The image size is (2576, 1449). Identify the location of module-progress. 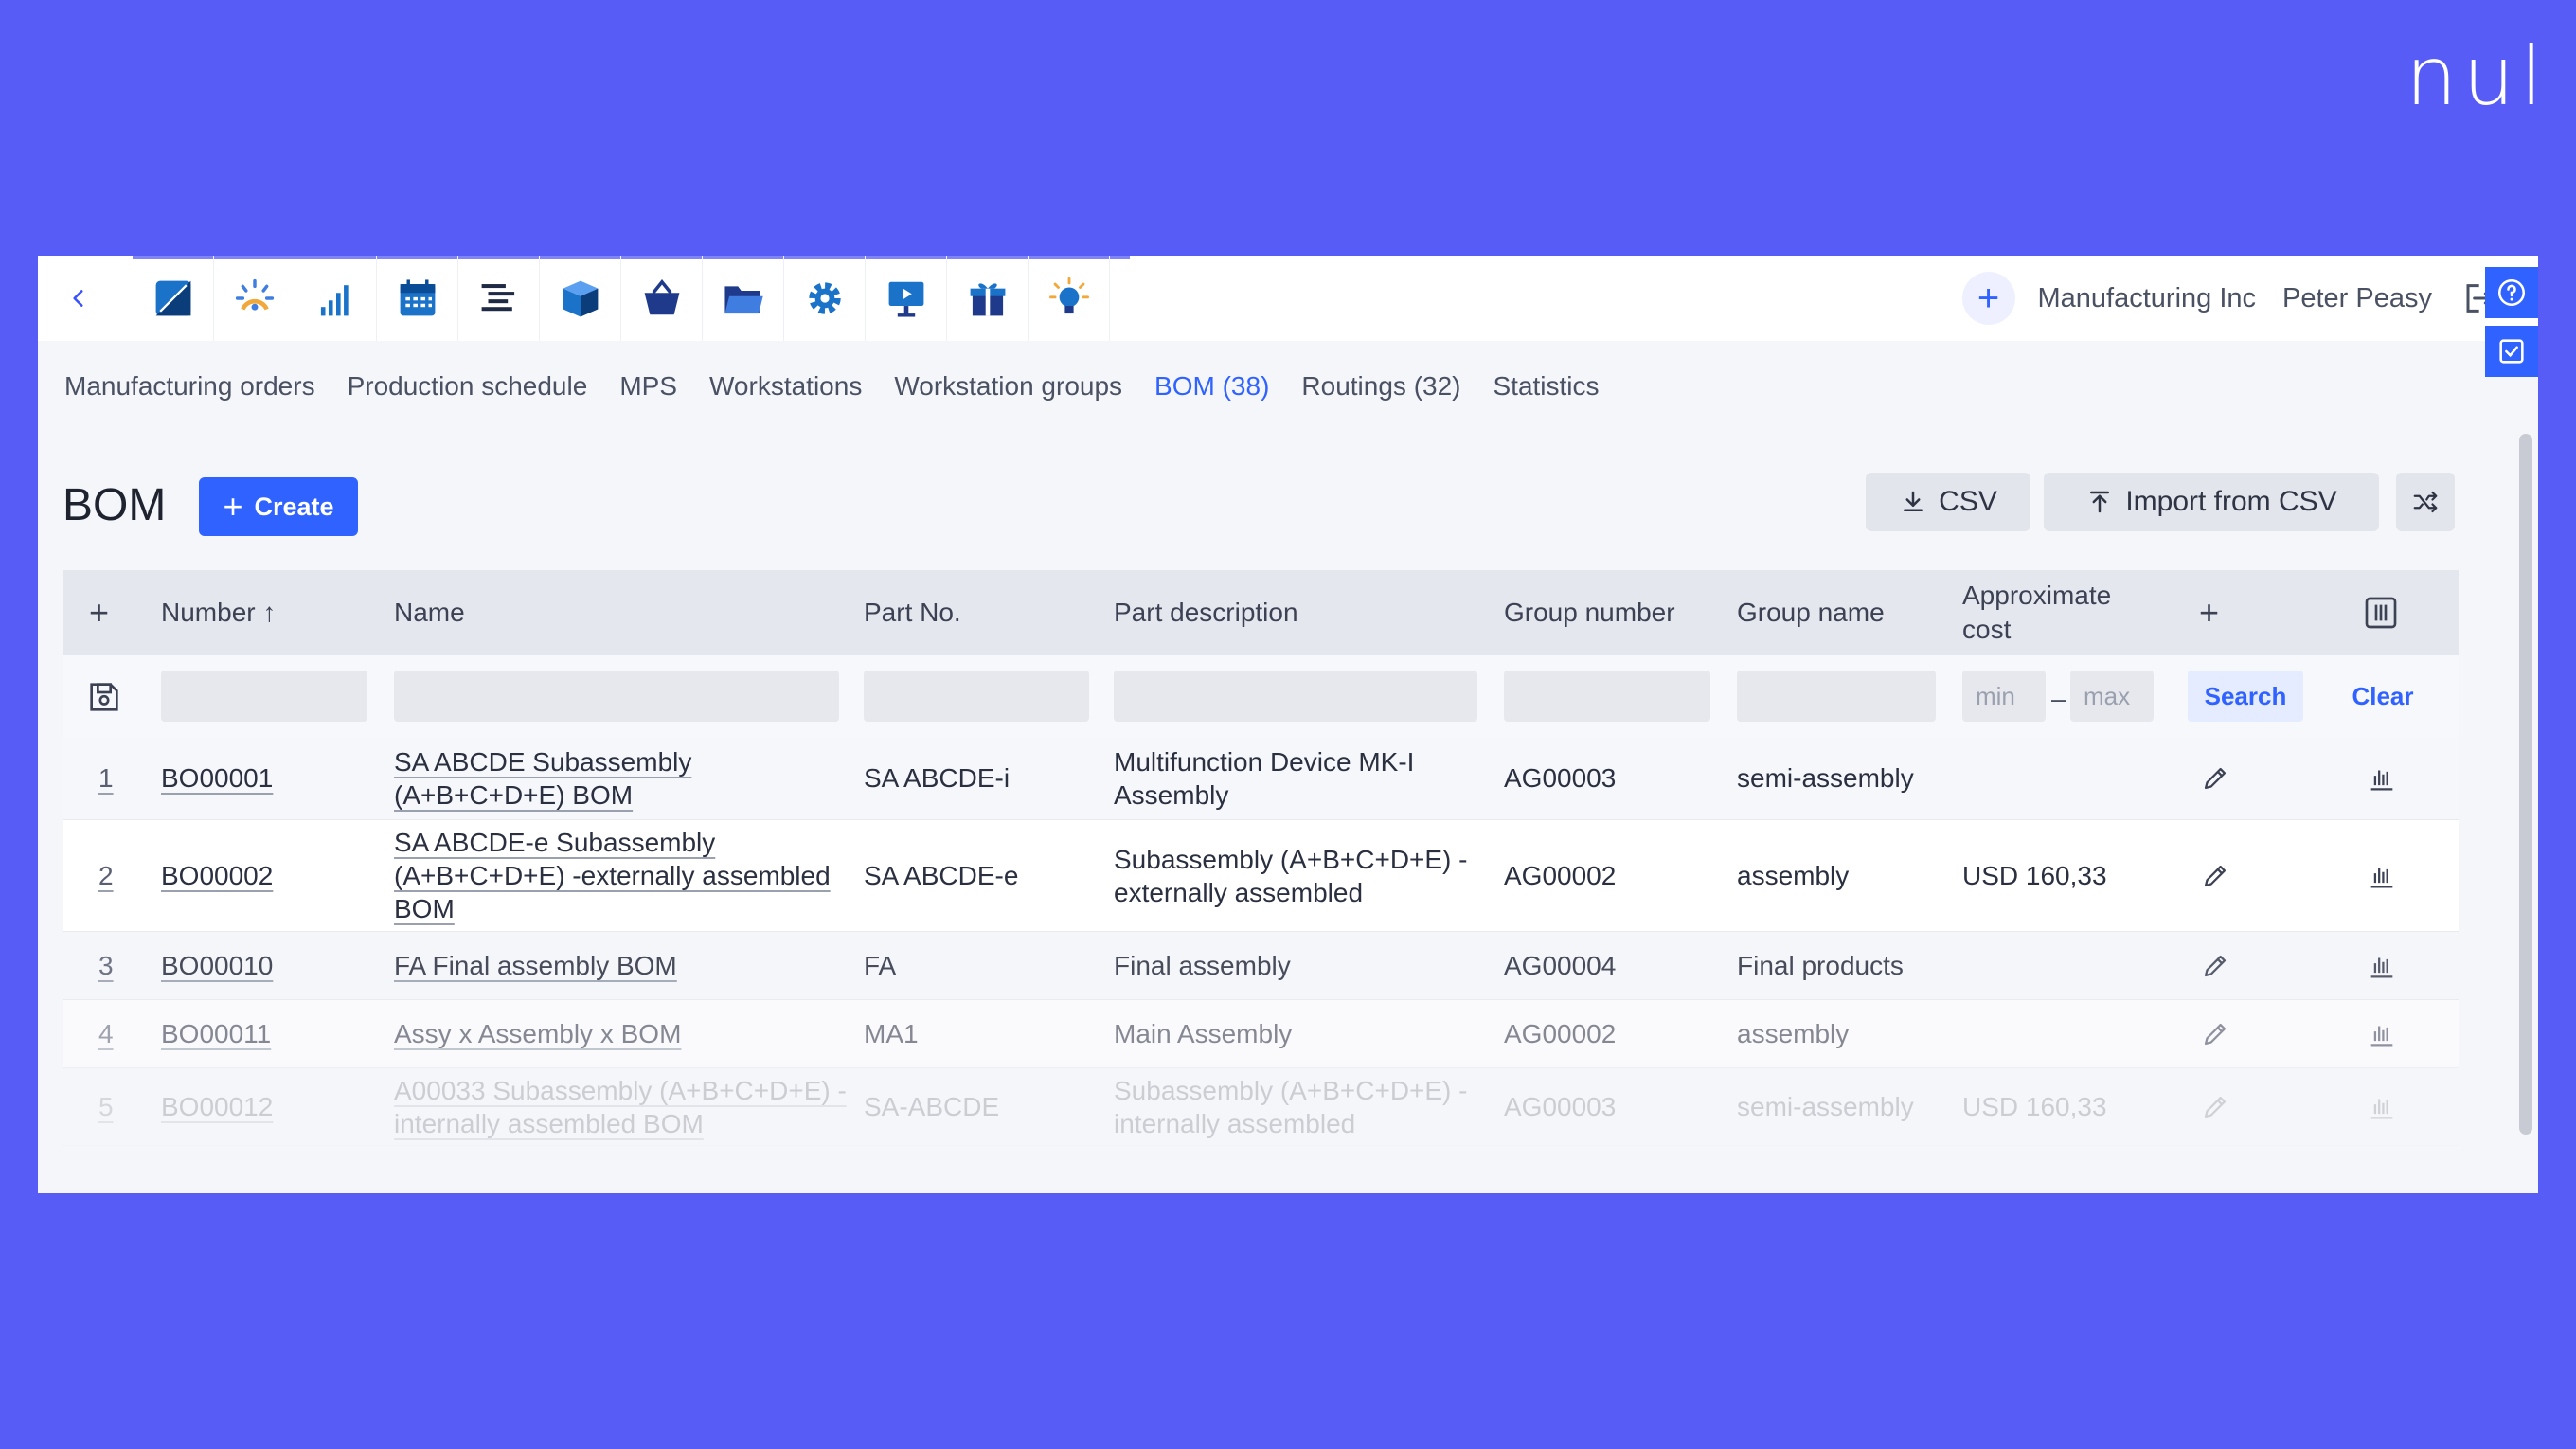
(254, 298).